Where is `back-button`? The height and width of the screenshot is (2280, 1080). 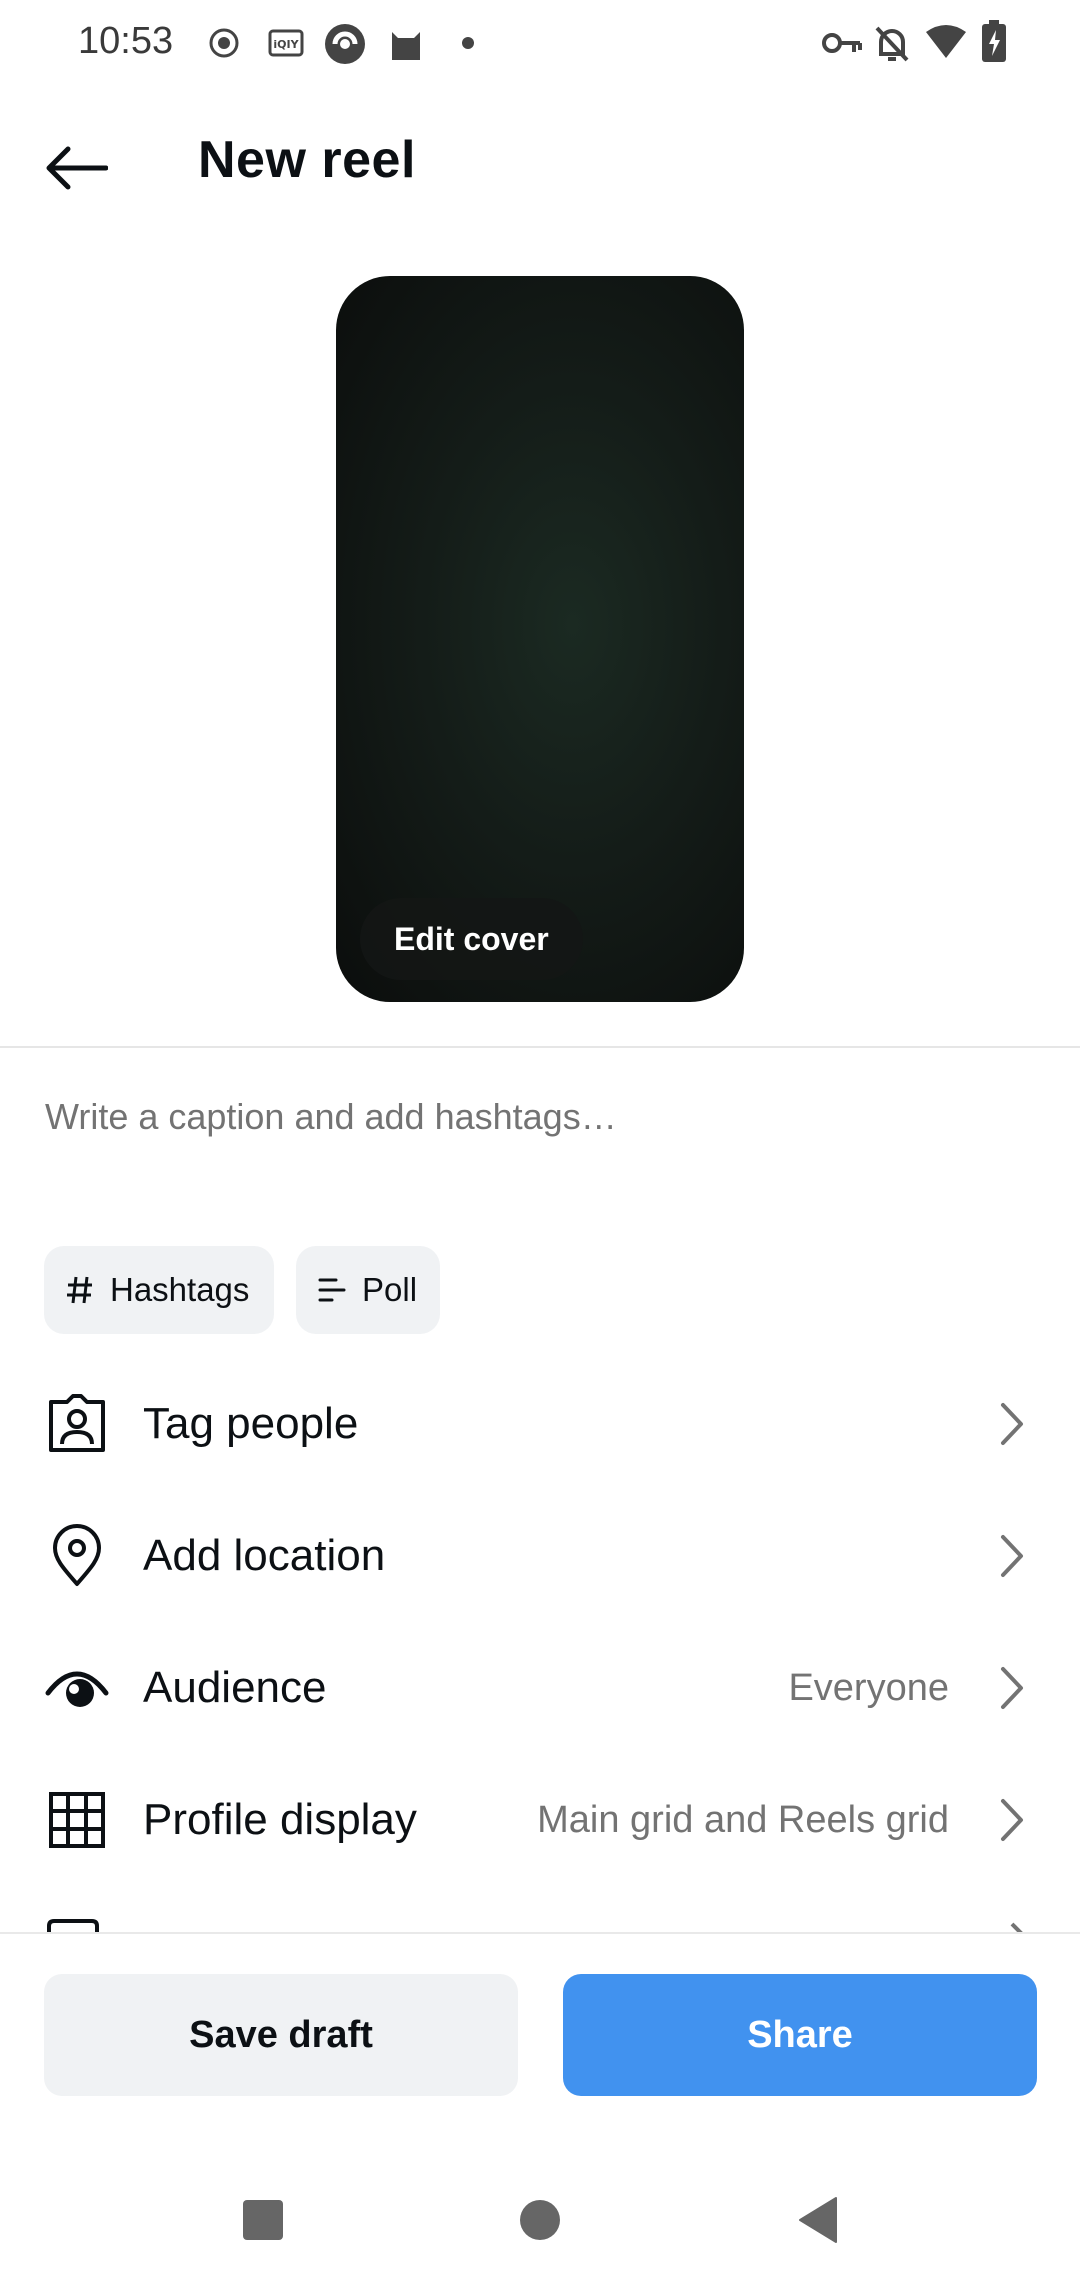 back-button is located at coordinates (76, 168).